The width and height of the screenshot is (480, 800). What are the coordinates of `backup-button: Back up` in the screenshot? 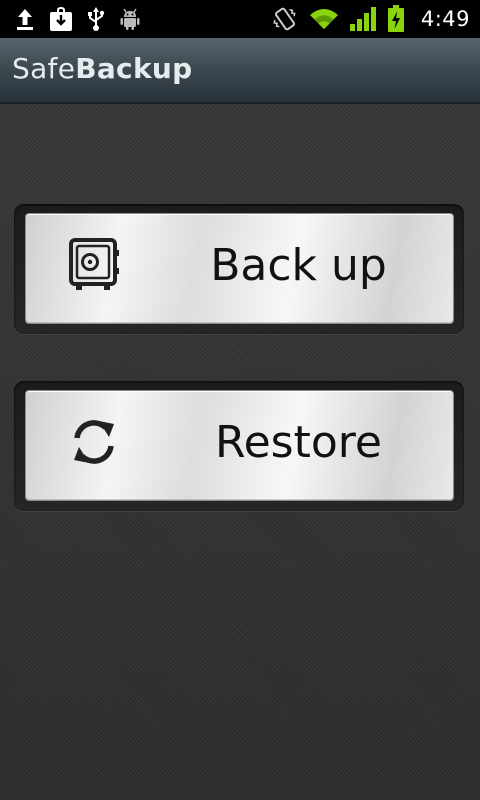 It's located at (239, 268).